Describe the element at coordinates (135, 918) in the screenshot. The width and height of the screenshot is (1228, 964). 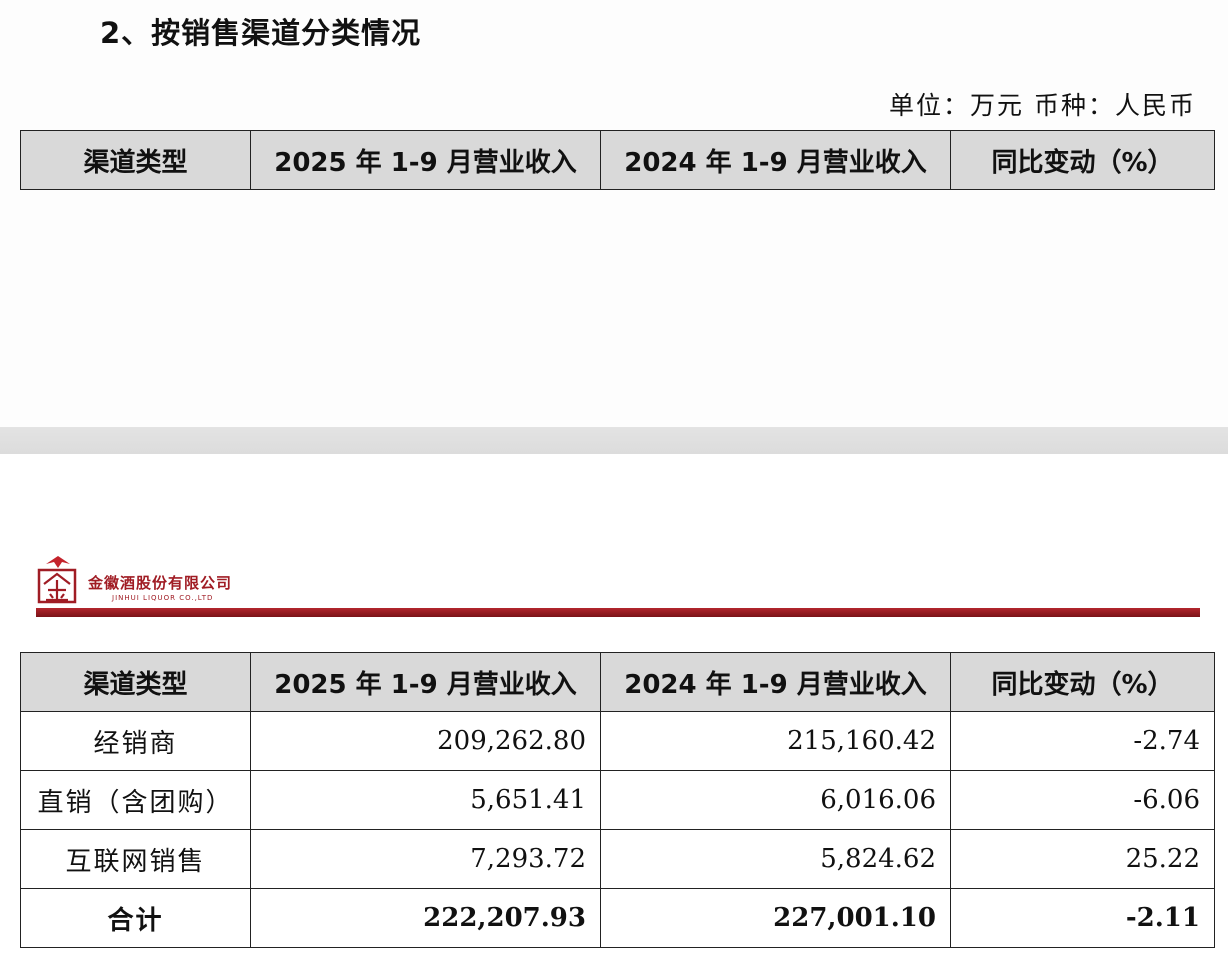
I see `total-label: 合计` at that location.